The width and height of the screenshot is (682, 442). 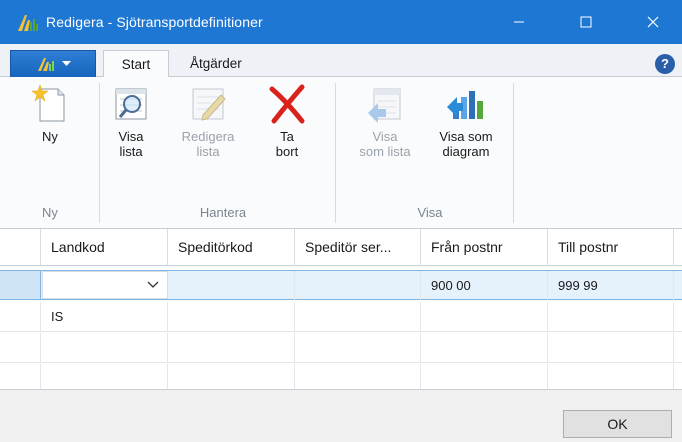 I want to click on show-as-list-label: Visa som lista, so click(x=385, y=144).